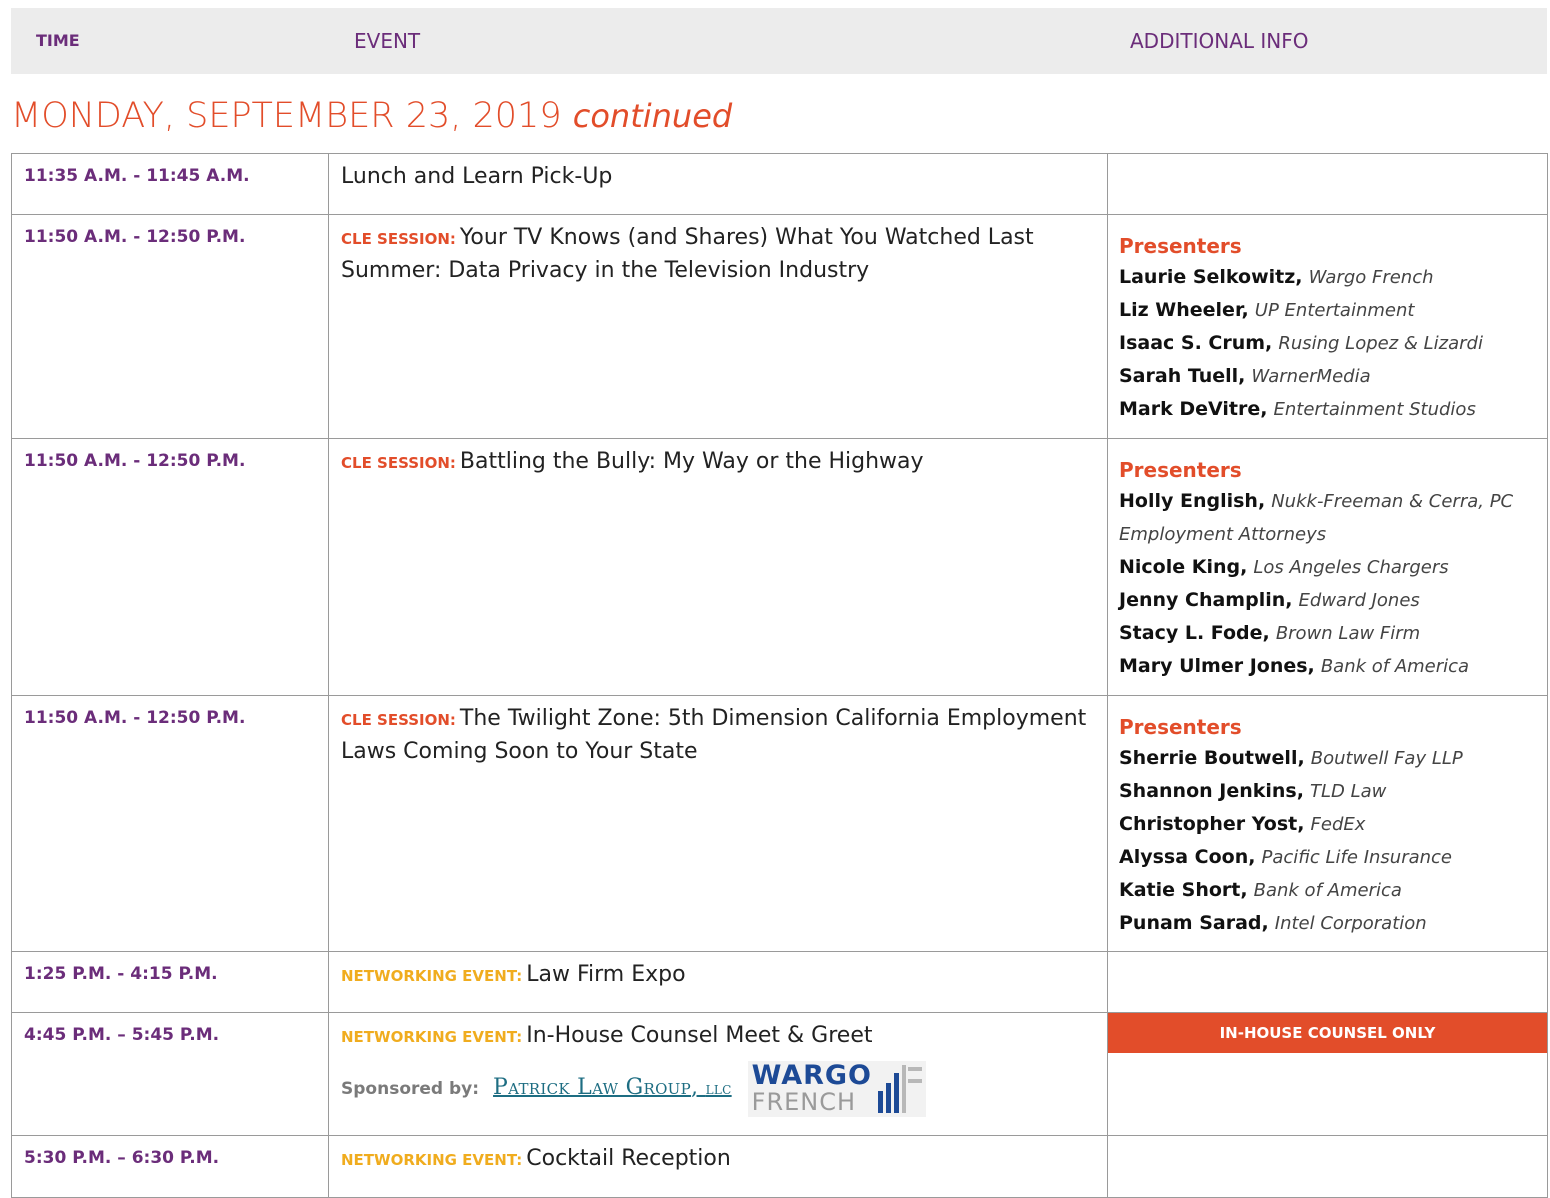 Image resolution: width=1550 pixels, height=1198 pixels. Describe the element at coordinates (1217, 666) in the screenshot. I see `presenter-name: Mary Ulmer Jones,` at that location.